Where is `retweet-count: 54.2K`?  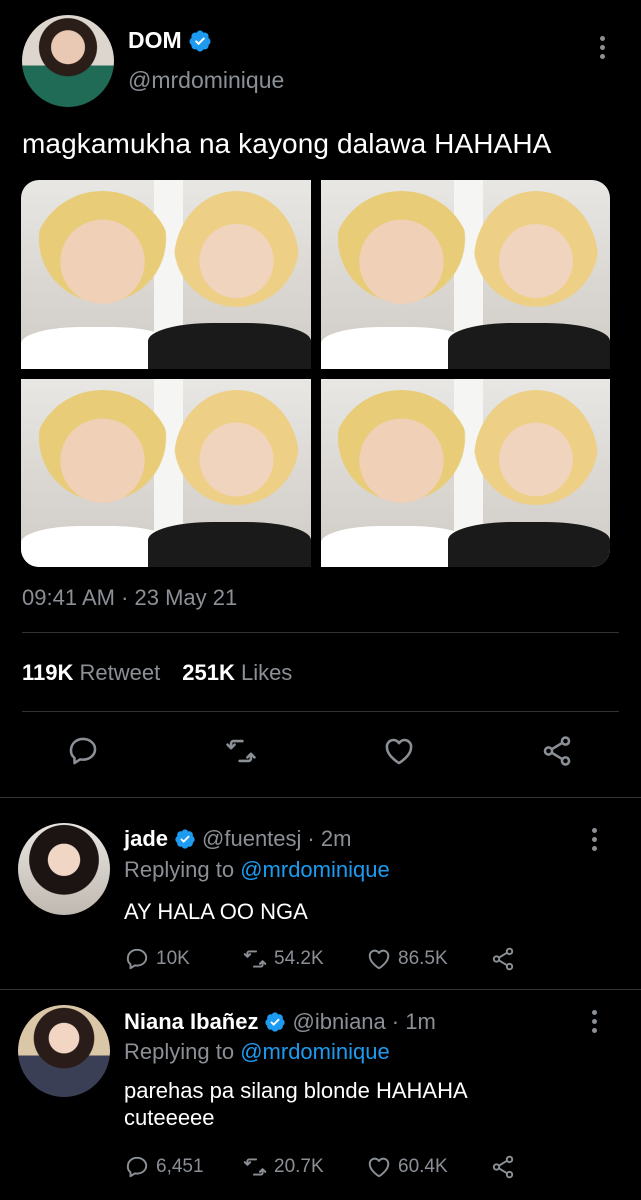
retweet-count: 54.2K is located at coordinates (299, 958).